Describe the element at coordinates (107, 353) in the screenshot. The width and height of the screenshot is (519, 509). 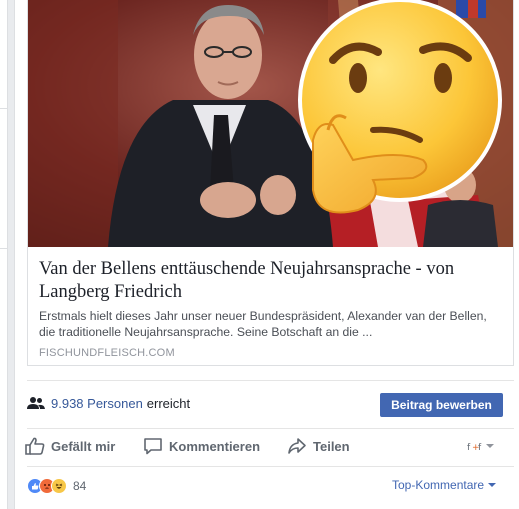
I see `link-domain: FISCHUNDFLEISCH.COM` at that location.